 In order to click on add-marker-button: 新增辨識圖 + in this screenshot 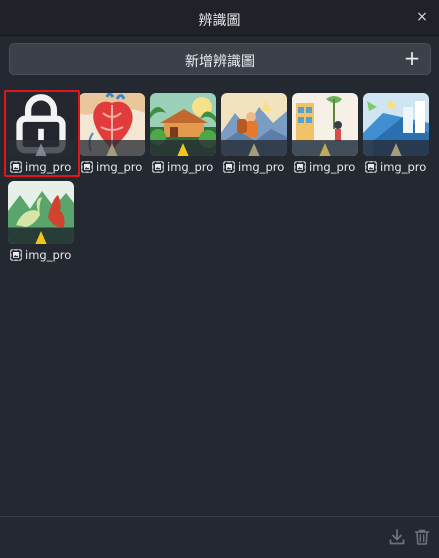, I will do `click(220, 59)`.